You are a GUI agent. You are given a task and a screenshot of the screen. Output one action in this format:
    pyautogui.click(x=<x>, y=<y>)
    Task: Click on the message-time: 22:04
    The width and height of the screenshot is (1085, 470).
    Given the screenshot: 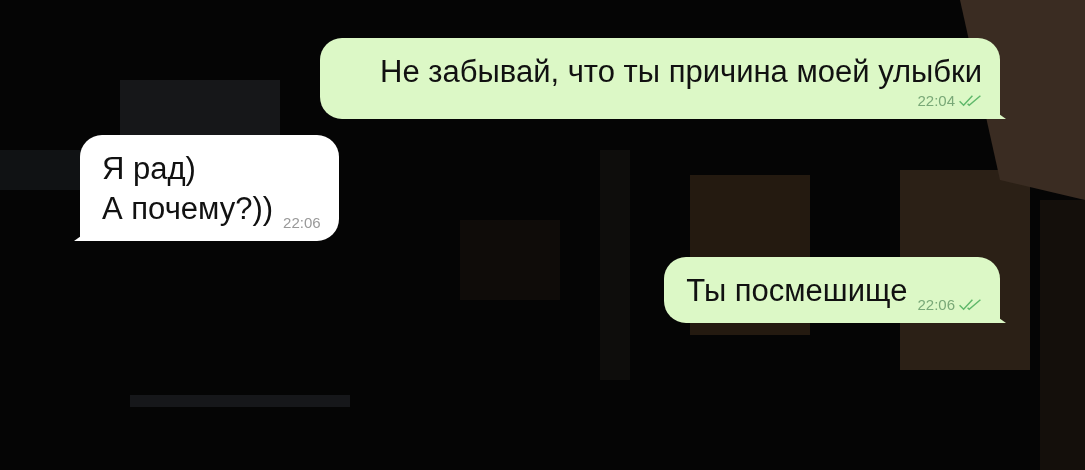 What is the action you would take?
    pyautogui.click(x=936, y=100)
    